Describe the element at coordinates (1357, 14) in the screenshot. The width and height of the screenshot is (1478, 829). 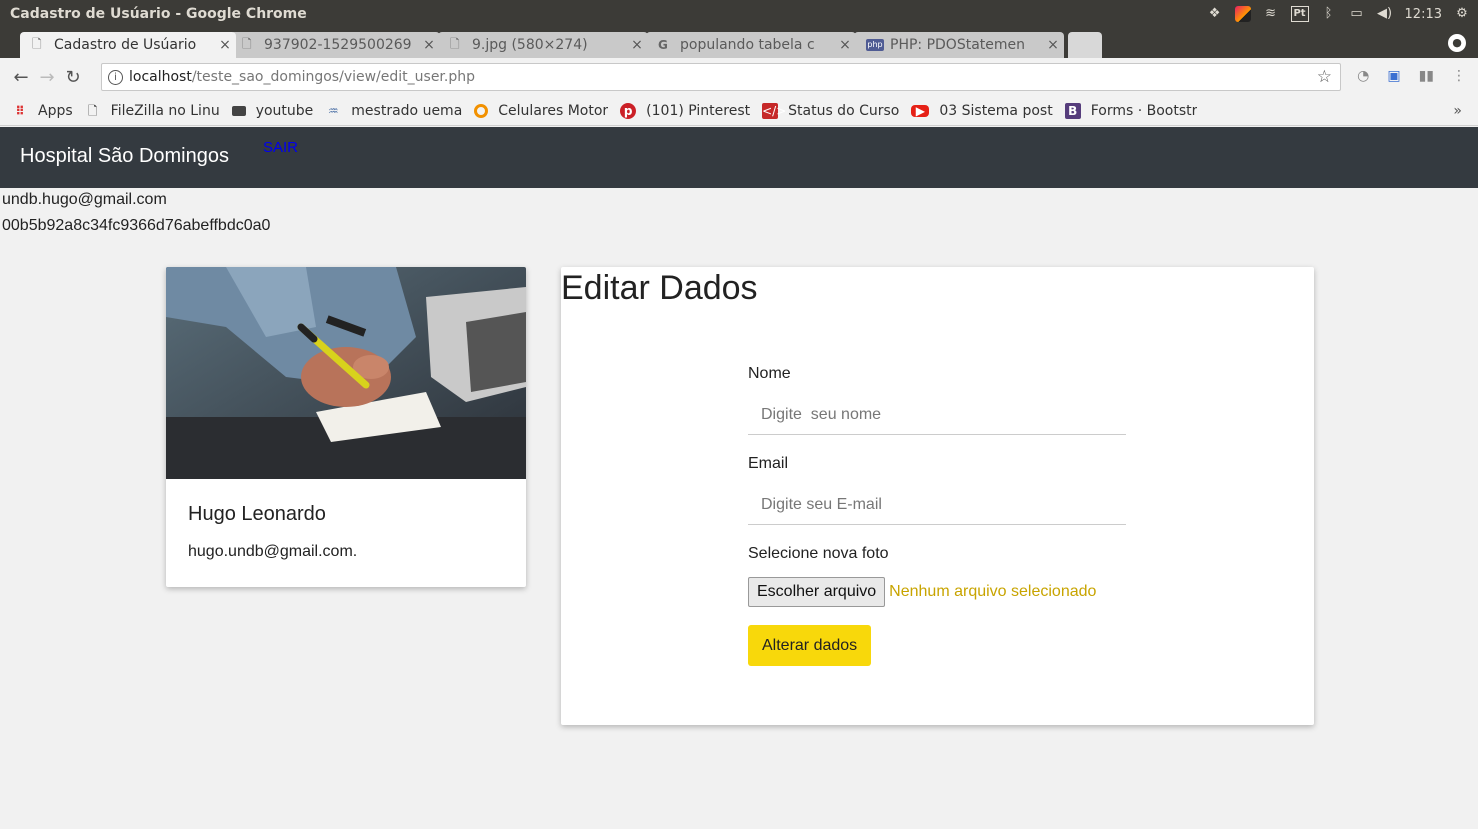
I see `battery-icon: ▭` at that location.